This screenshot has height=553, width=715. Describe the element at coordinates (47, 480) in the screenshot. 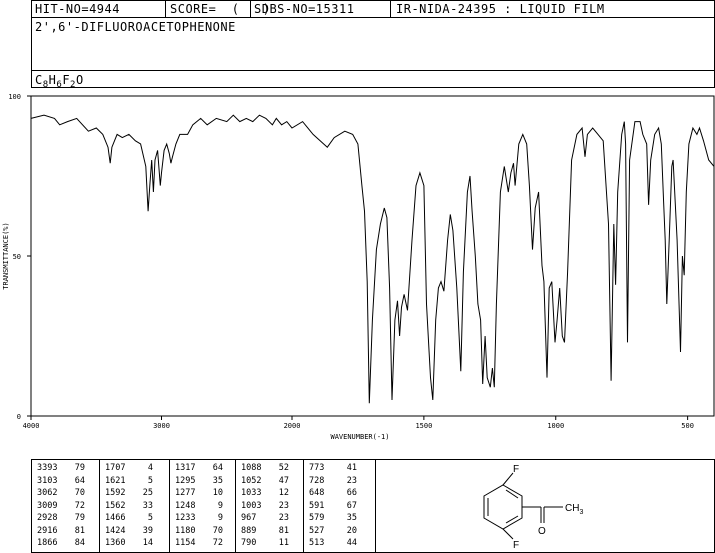

I see `peak-wavenumber: 3103` at that location.